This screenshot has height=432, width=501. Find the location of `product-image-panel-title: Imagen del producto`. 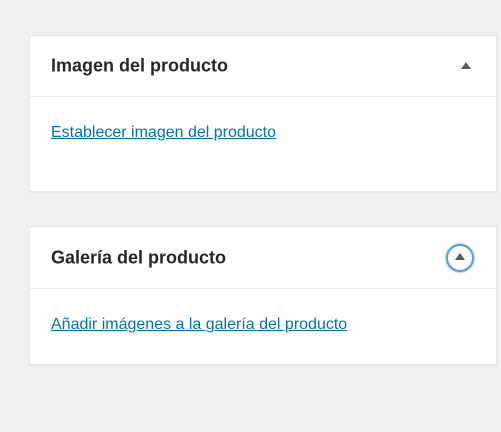

product-image-panel-title: Imagen del producto is located at coordinates (140, 65).